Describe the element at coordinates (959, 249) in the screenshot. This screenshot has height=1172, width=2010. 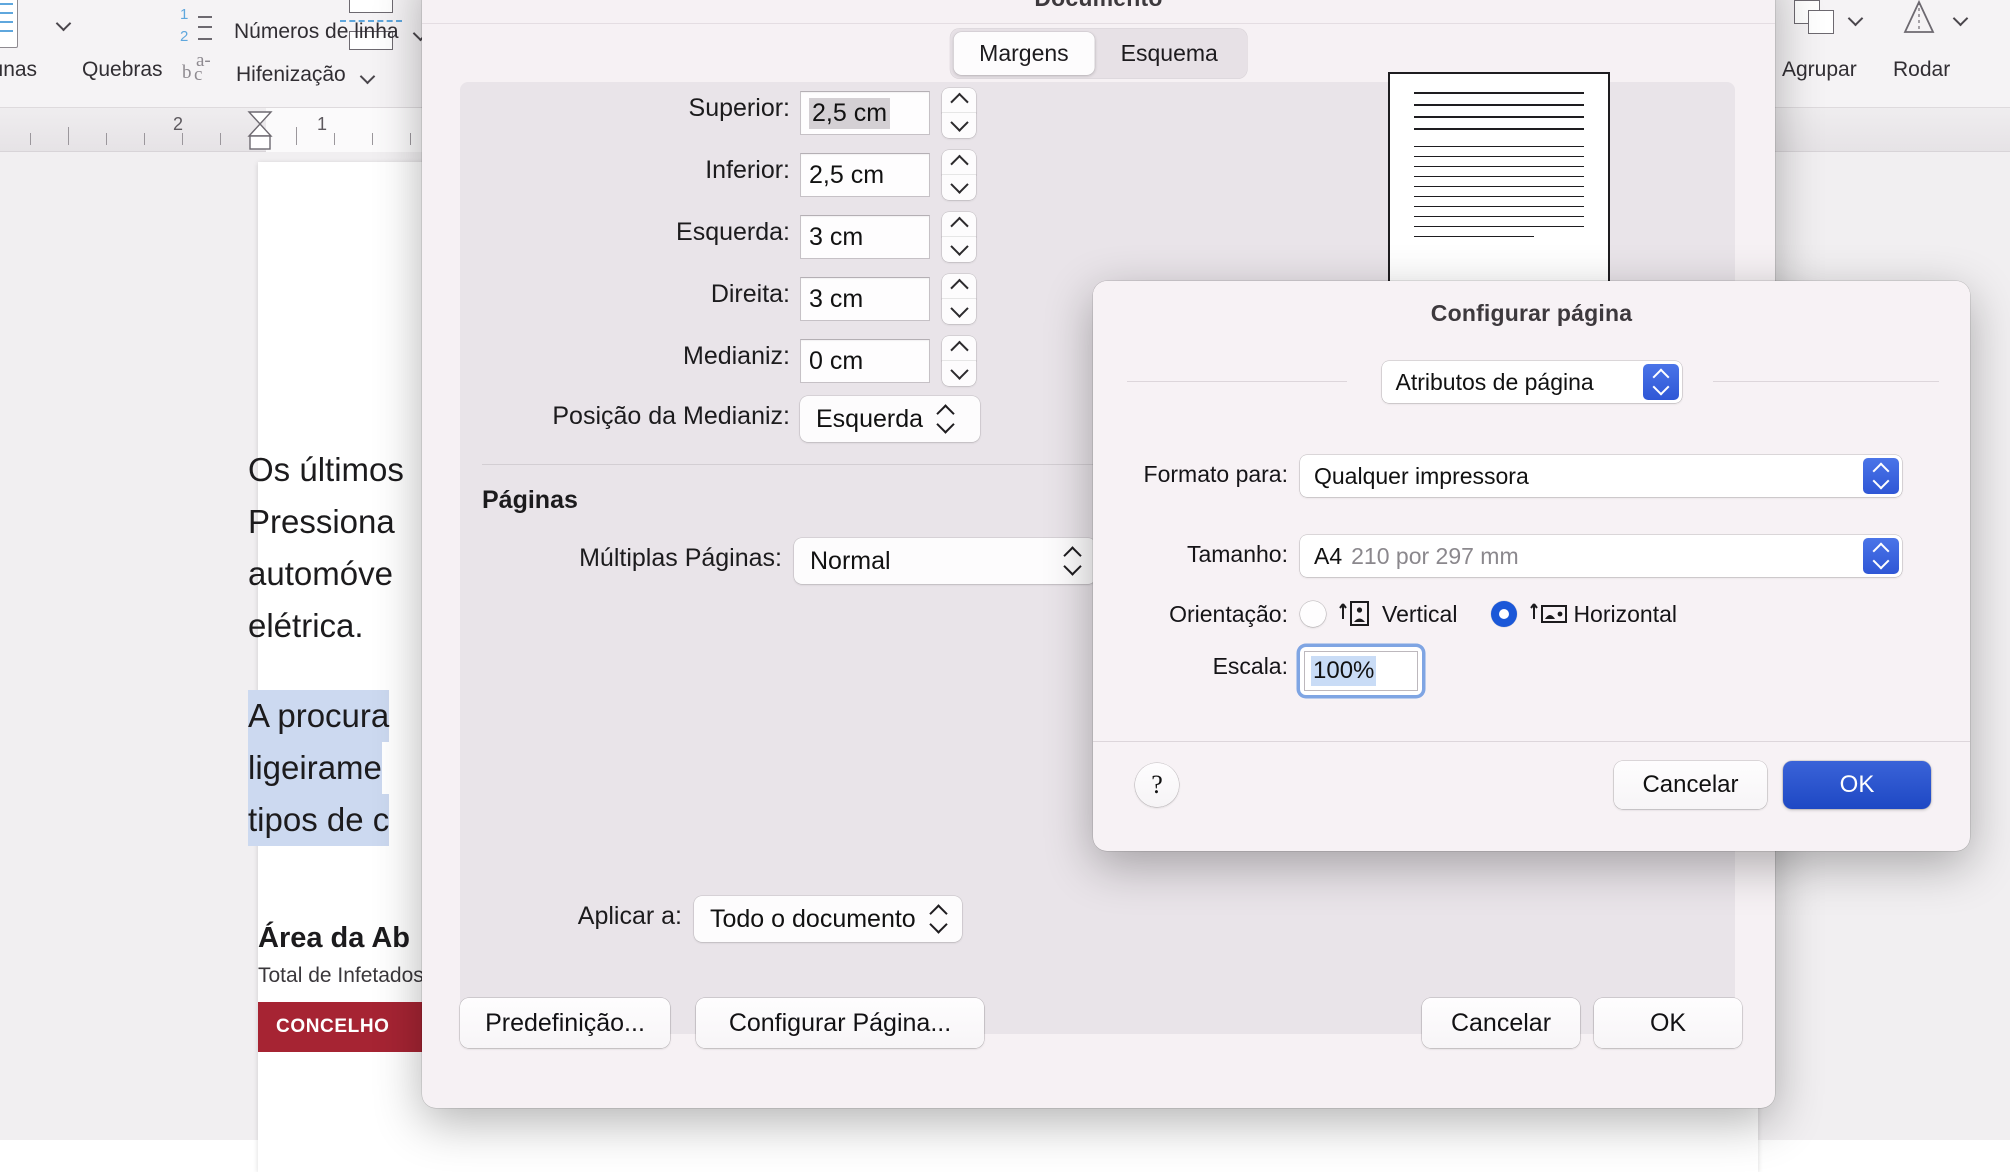
I see `esquerda-stepper-down` at that location.